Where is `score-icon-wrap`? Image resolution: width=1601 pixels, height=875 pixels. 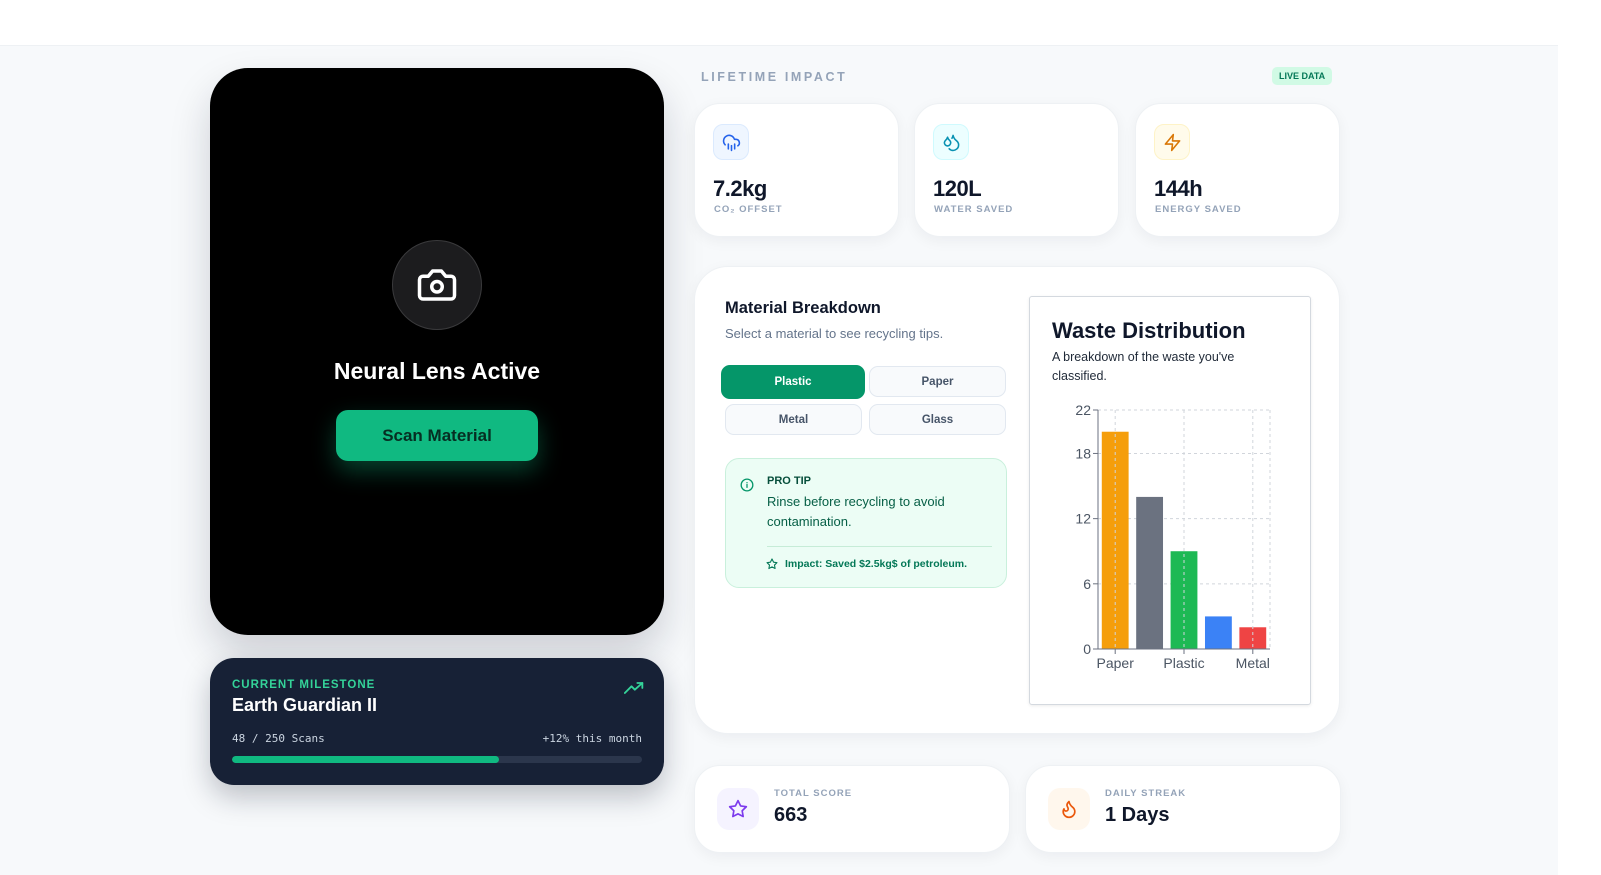 score-icon-wrap is located at coordinates (738, 809).